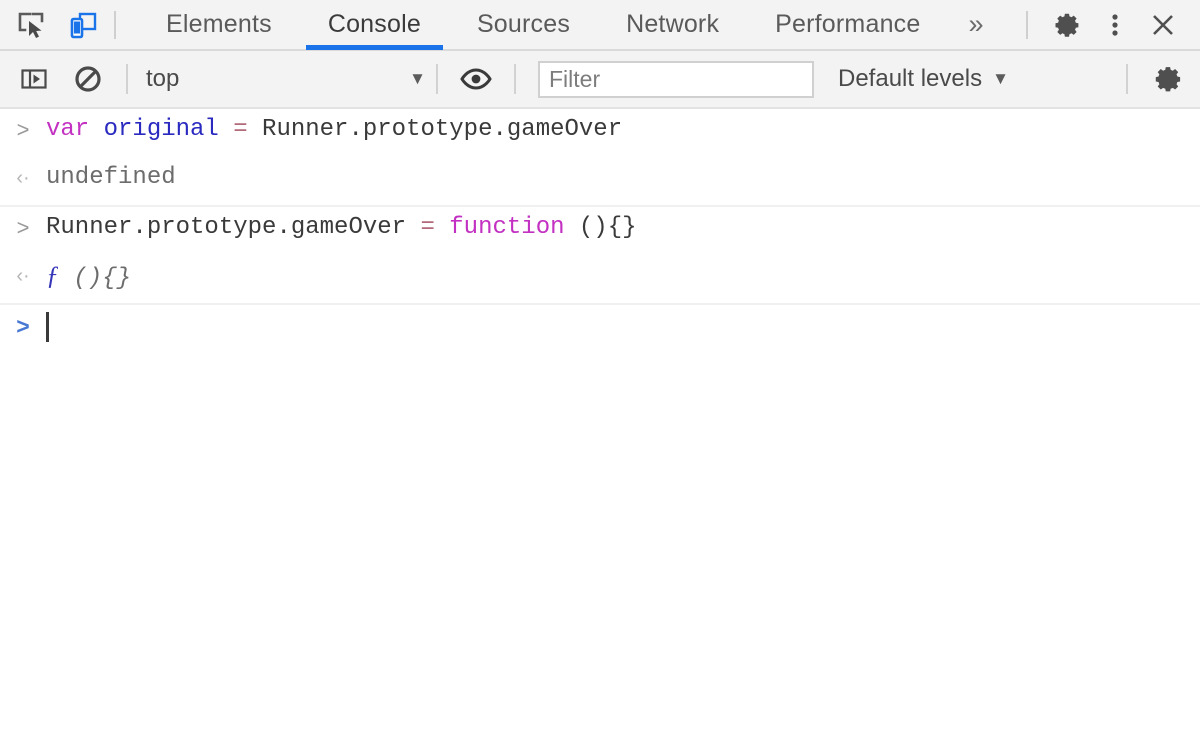  I want to click on prompt-arrow-icon: >, so click(23, 326).